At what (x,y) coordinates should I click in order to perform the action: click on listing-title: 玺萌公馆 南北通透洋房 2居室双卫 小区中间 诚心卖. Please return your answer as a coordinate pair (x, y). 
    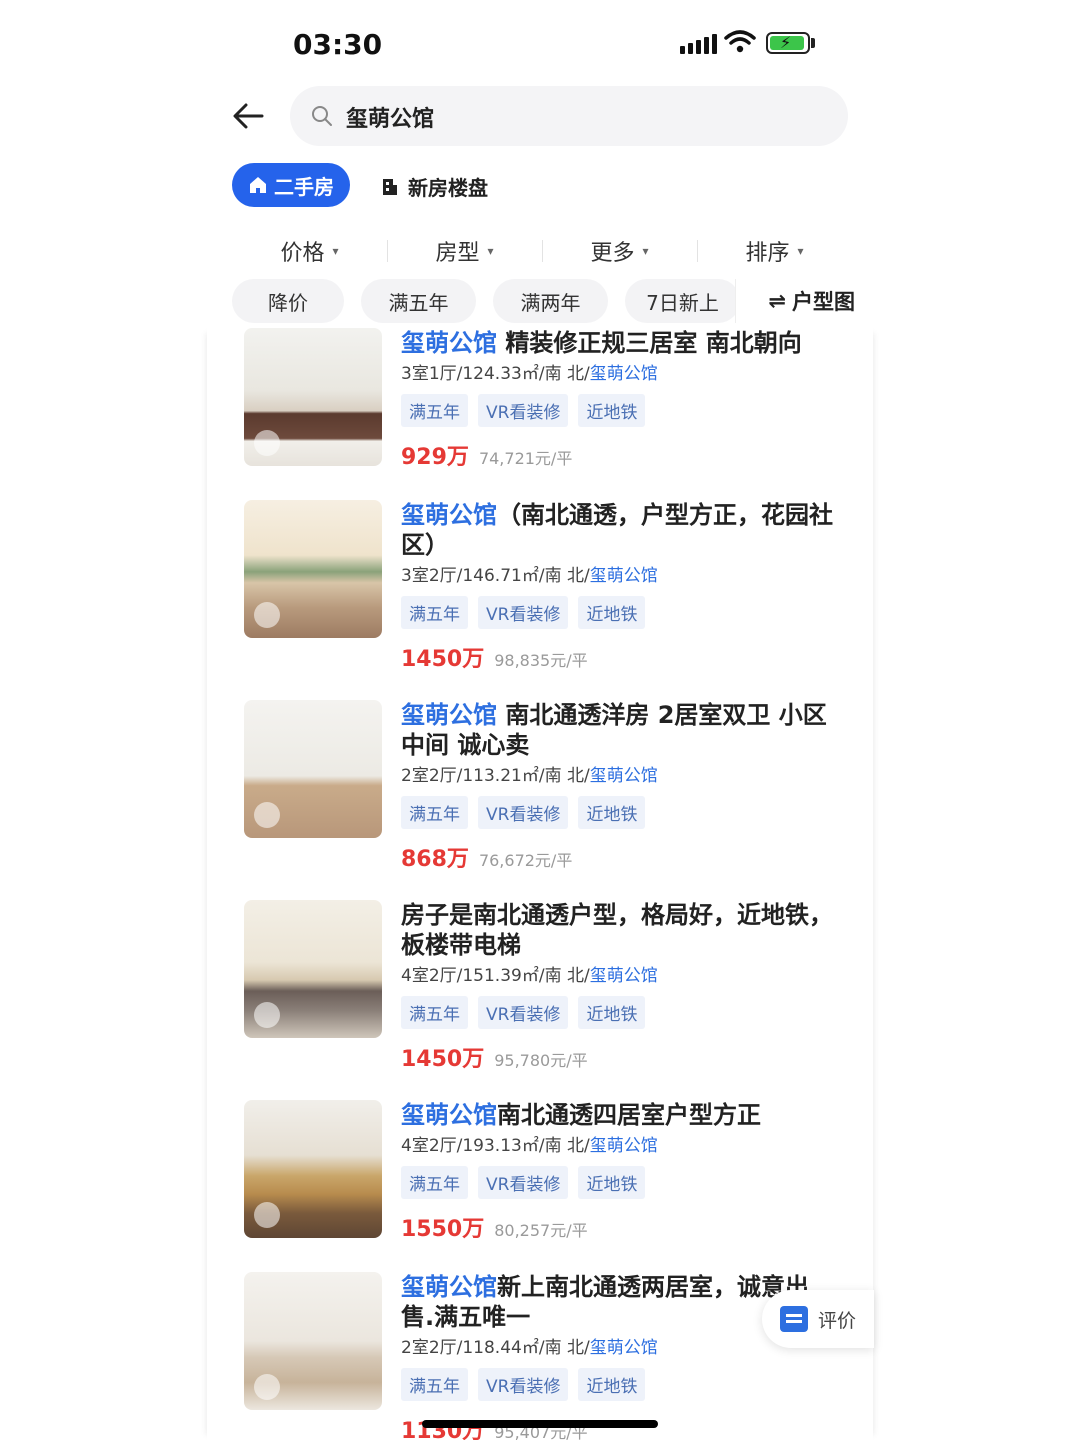
    Looking at the image, I should click on (621, 730).